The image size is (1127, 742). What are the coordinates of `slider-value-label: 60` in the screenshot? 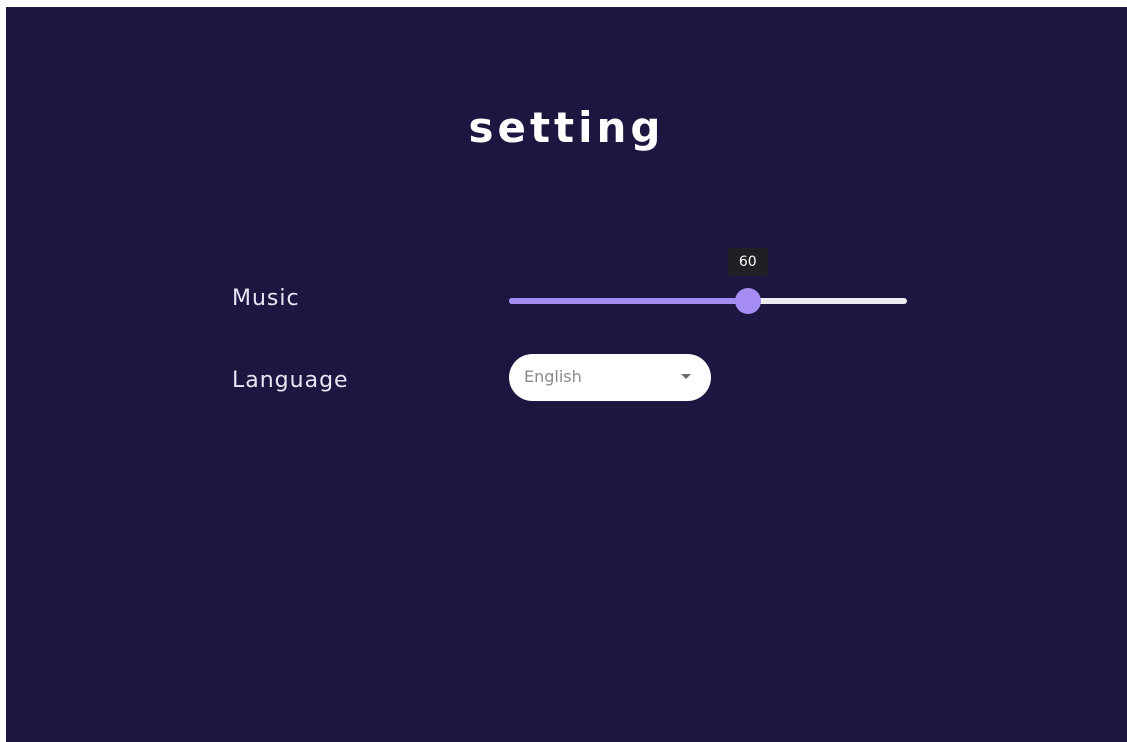 It's located at (747, 262).